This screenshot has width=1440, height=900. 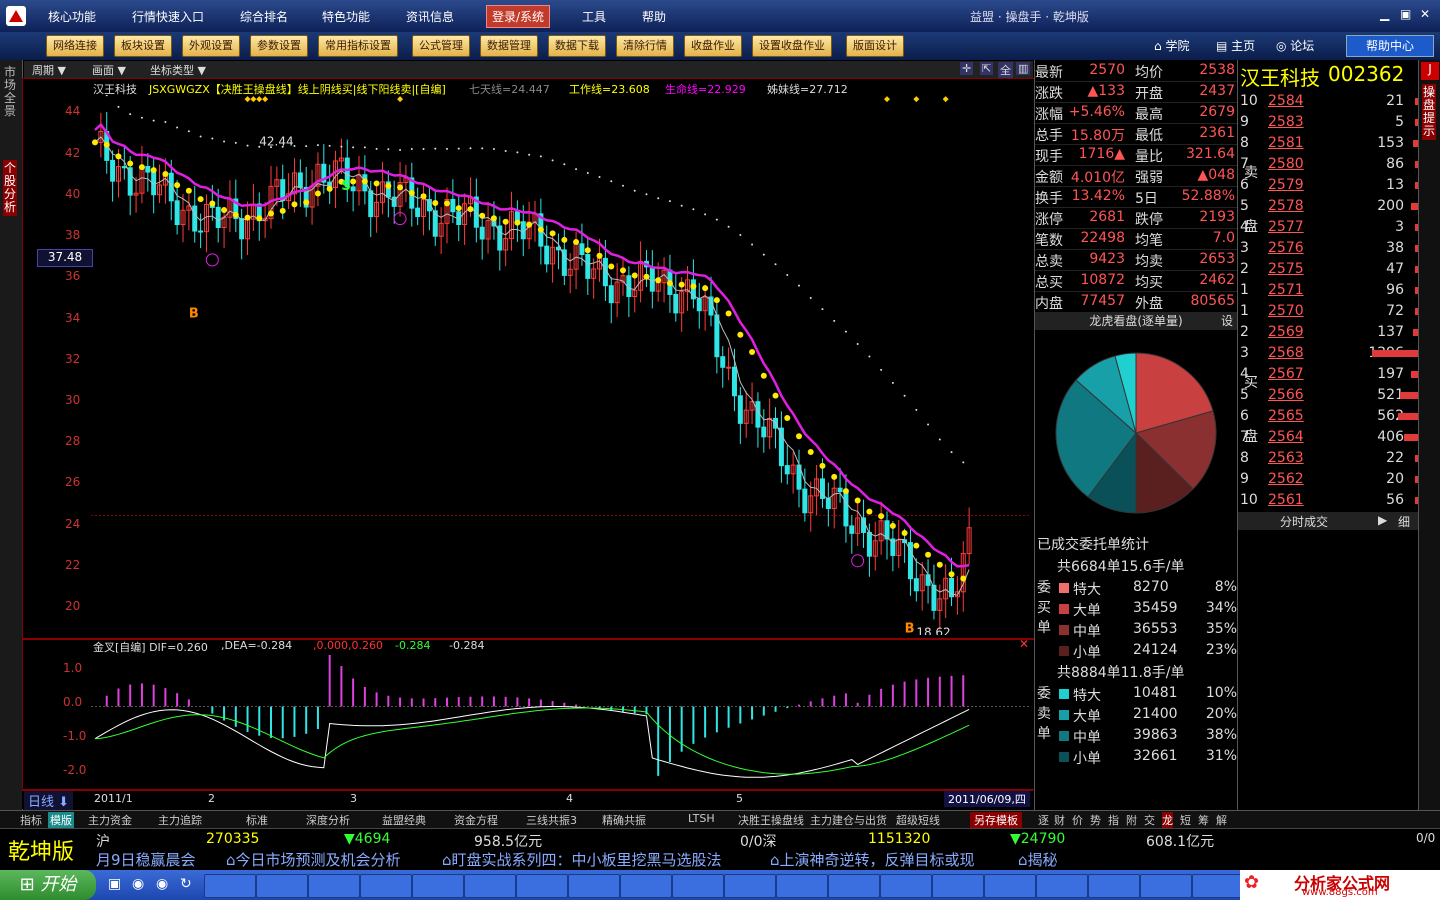 I want to click on indicator-tab: LTSH, so click(x=701, y=818).